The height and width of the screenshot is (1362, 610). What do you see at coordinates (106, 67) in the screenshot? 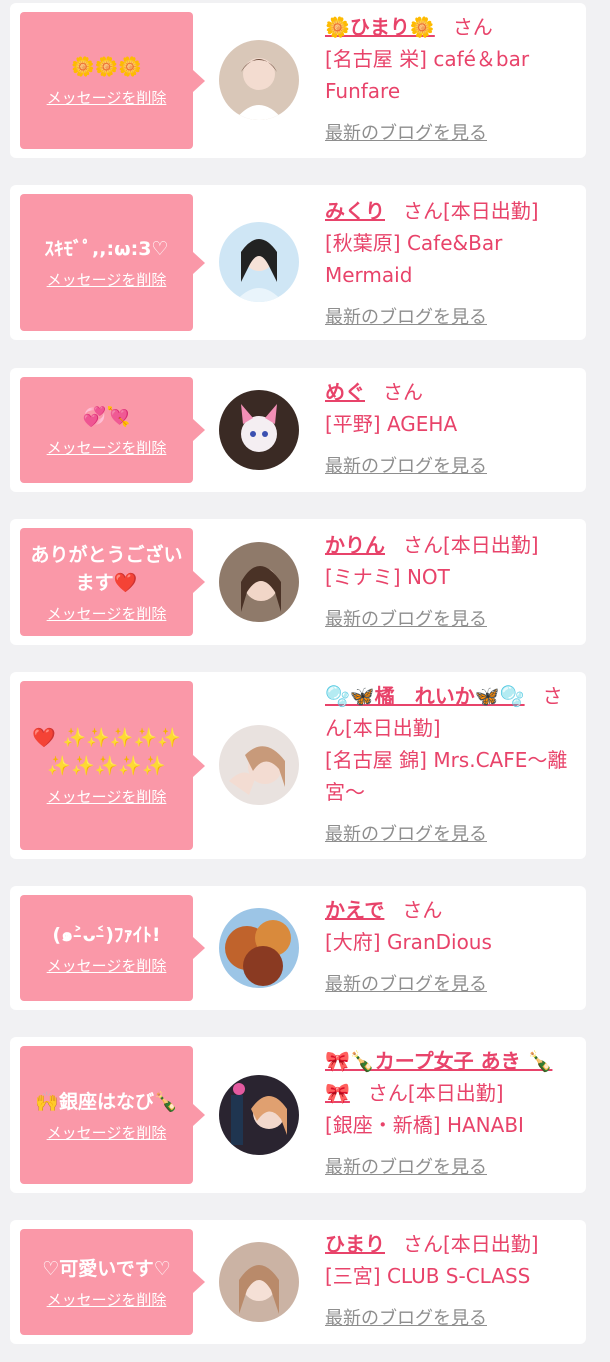
I see `message-text: 🌼🌼🌼` at bounding box center [106, 67].